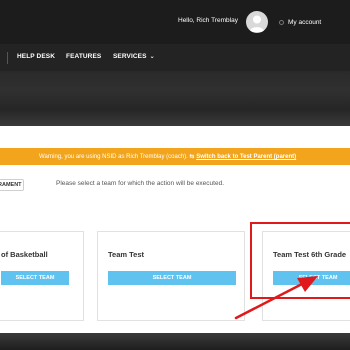 This screenshot has width=350, height=350. I want to click on my-account-link: My account, so click(300, 22).